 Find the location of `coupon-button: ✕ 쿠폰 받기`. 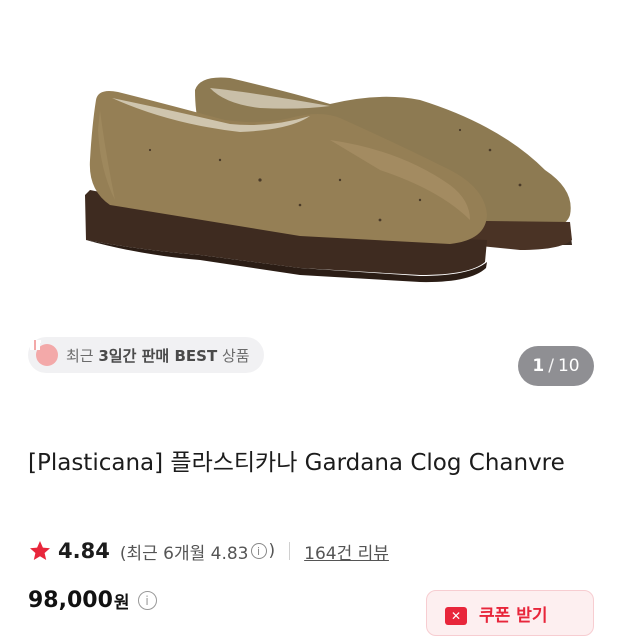

coupon-button: ✕ 쿠폰 받기 is located at coordinates (510, 613).